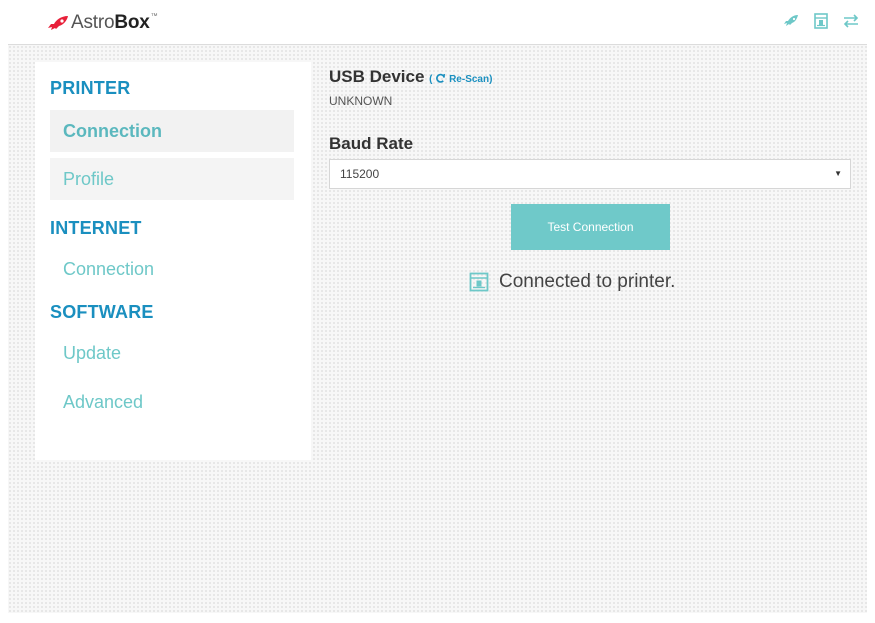 The height and width of the screenshot is (623, 875). What do you see at coordinates (377, 76) in the screenshot?
I see `usb-device-title: USB Device` at bounding box center [377, 76].